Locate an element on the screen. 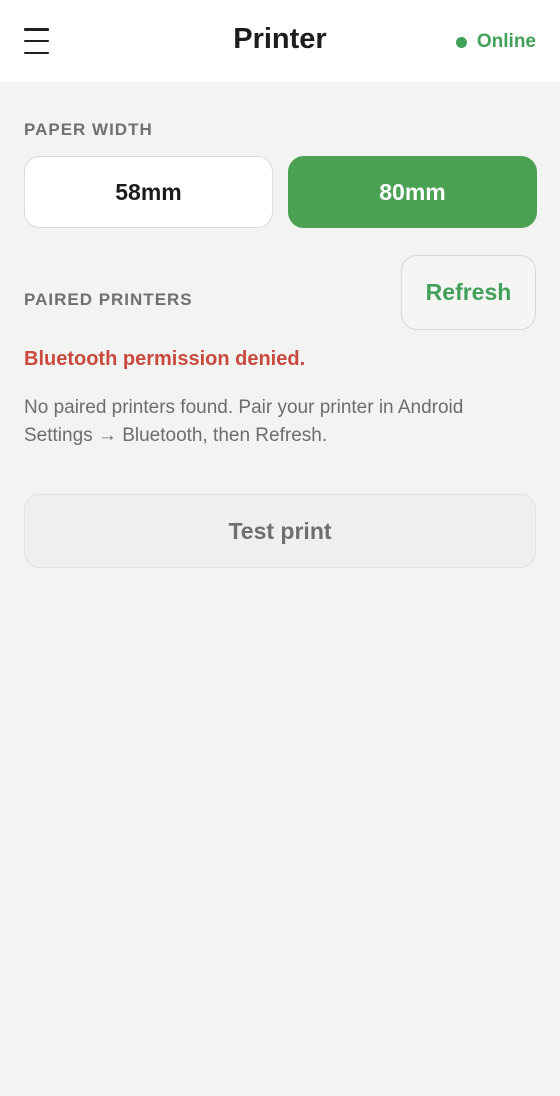 The image size is (560, 1096). top-app-bar: Printer Online is located at coordinates (280, 41).